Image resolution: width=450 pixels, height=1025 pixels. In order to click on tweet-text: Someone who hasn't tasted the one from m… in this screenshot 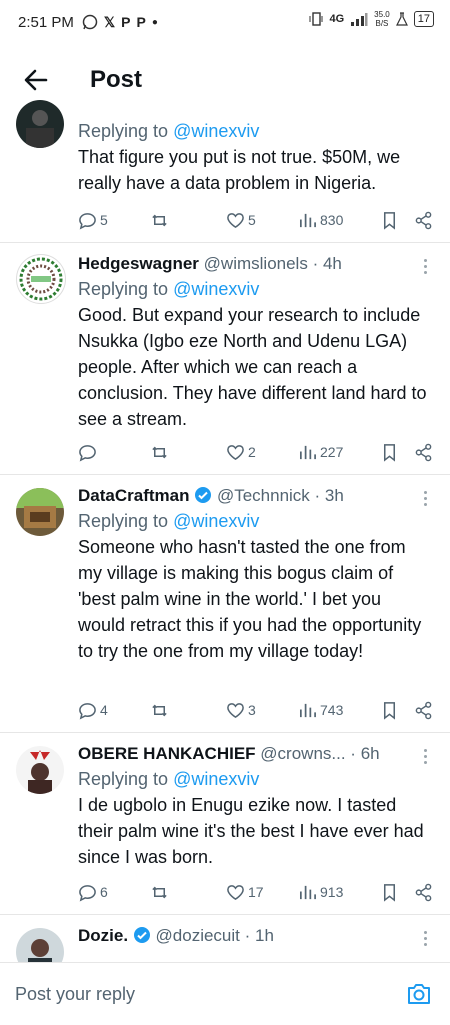, I will do `click(250, 599)`.